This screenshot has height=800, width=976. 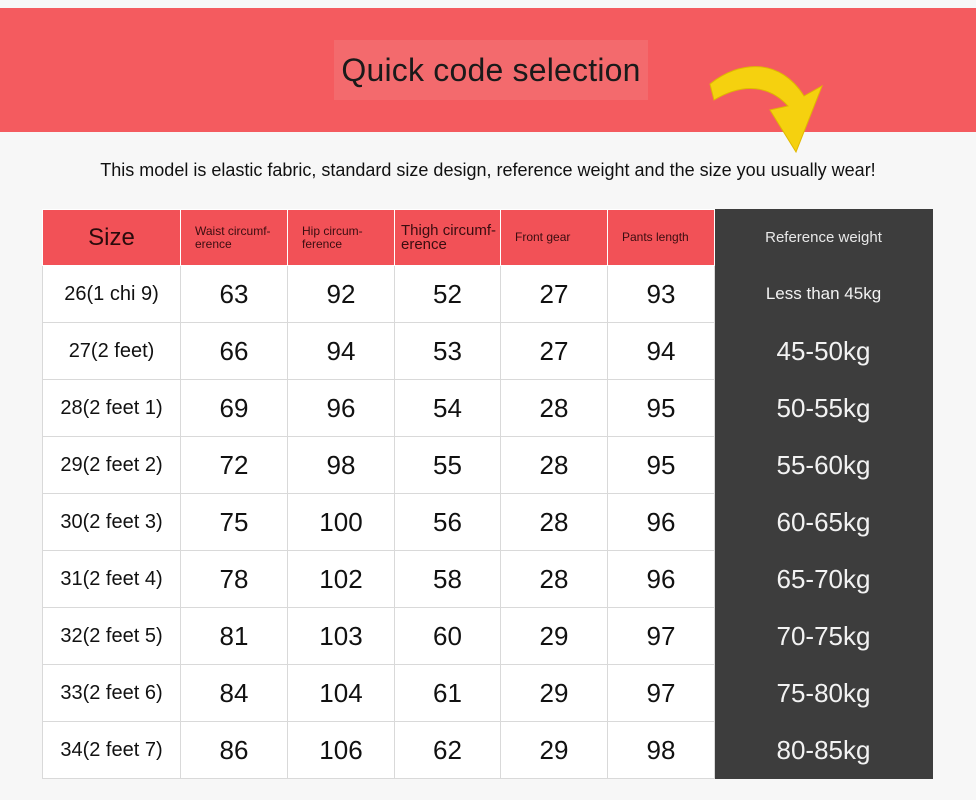 I want to click on waist-cell: 69, so click(x=234, y=408).